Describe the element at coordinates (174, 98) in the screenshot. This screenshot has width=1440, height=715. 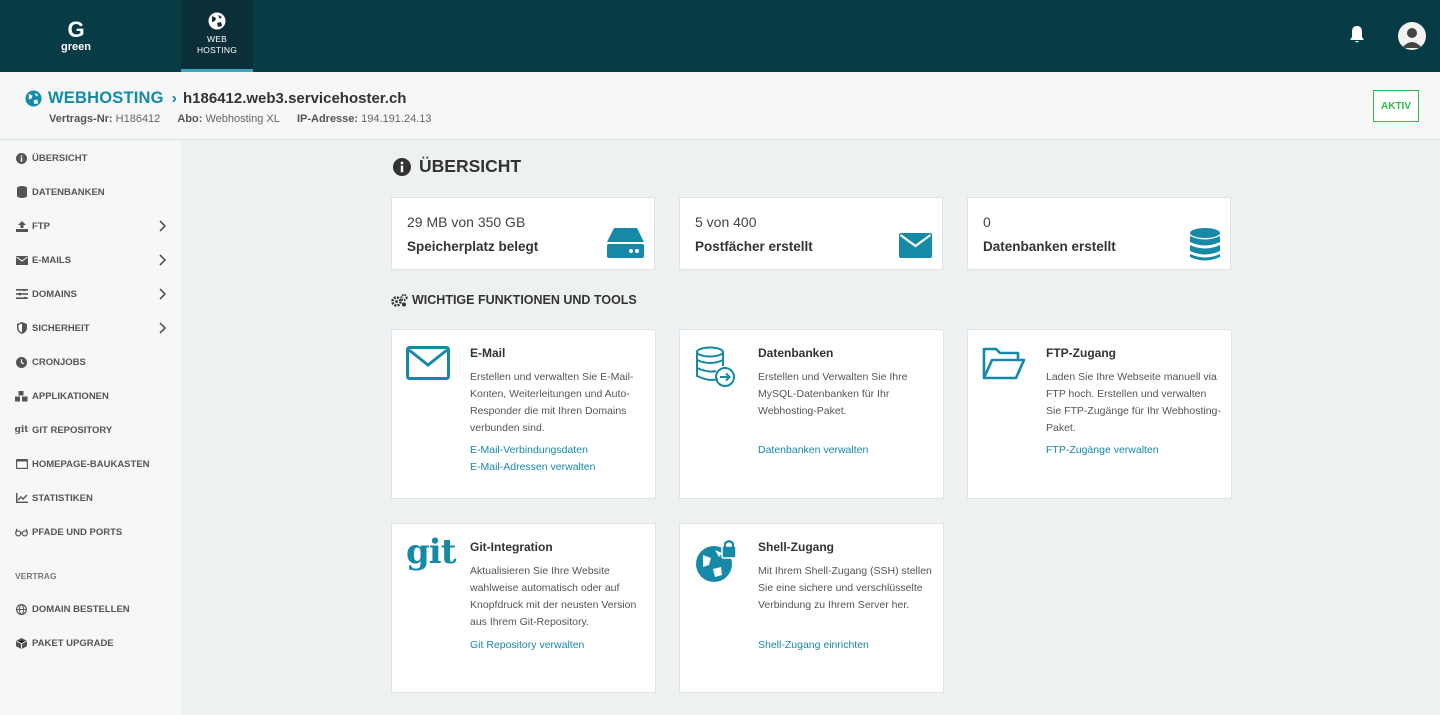
I see `breadcrumb-chevron-icon: ›` at that location.